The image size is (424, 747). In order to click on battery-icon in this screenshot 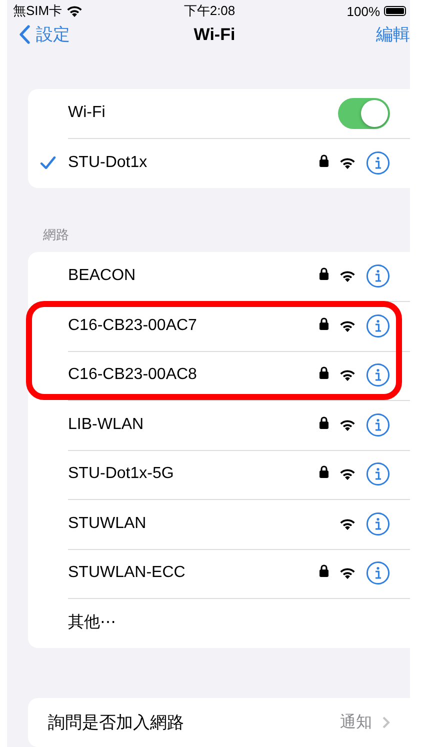, I will do `click(395, 11)`.